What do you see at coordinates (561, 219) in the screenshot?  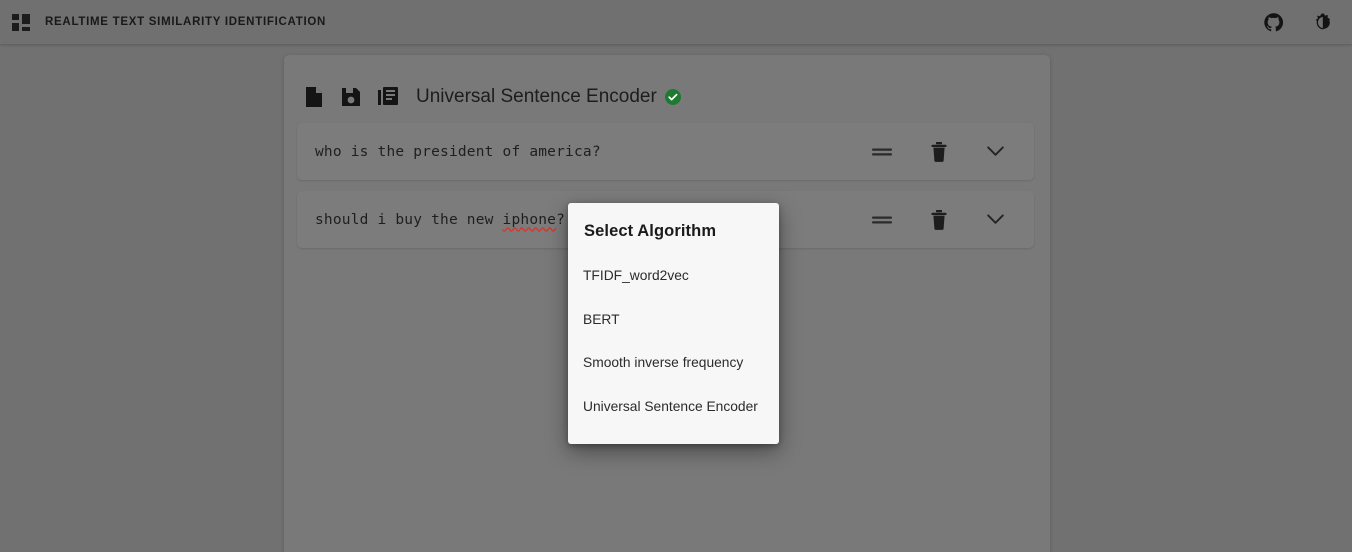 I see `sentence-text-after: ?` at bounding box center [561, 219].